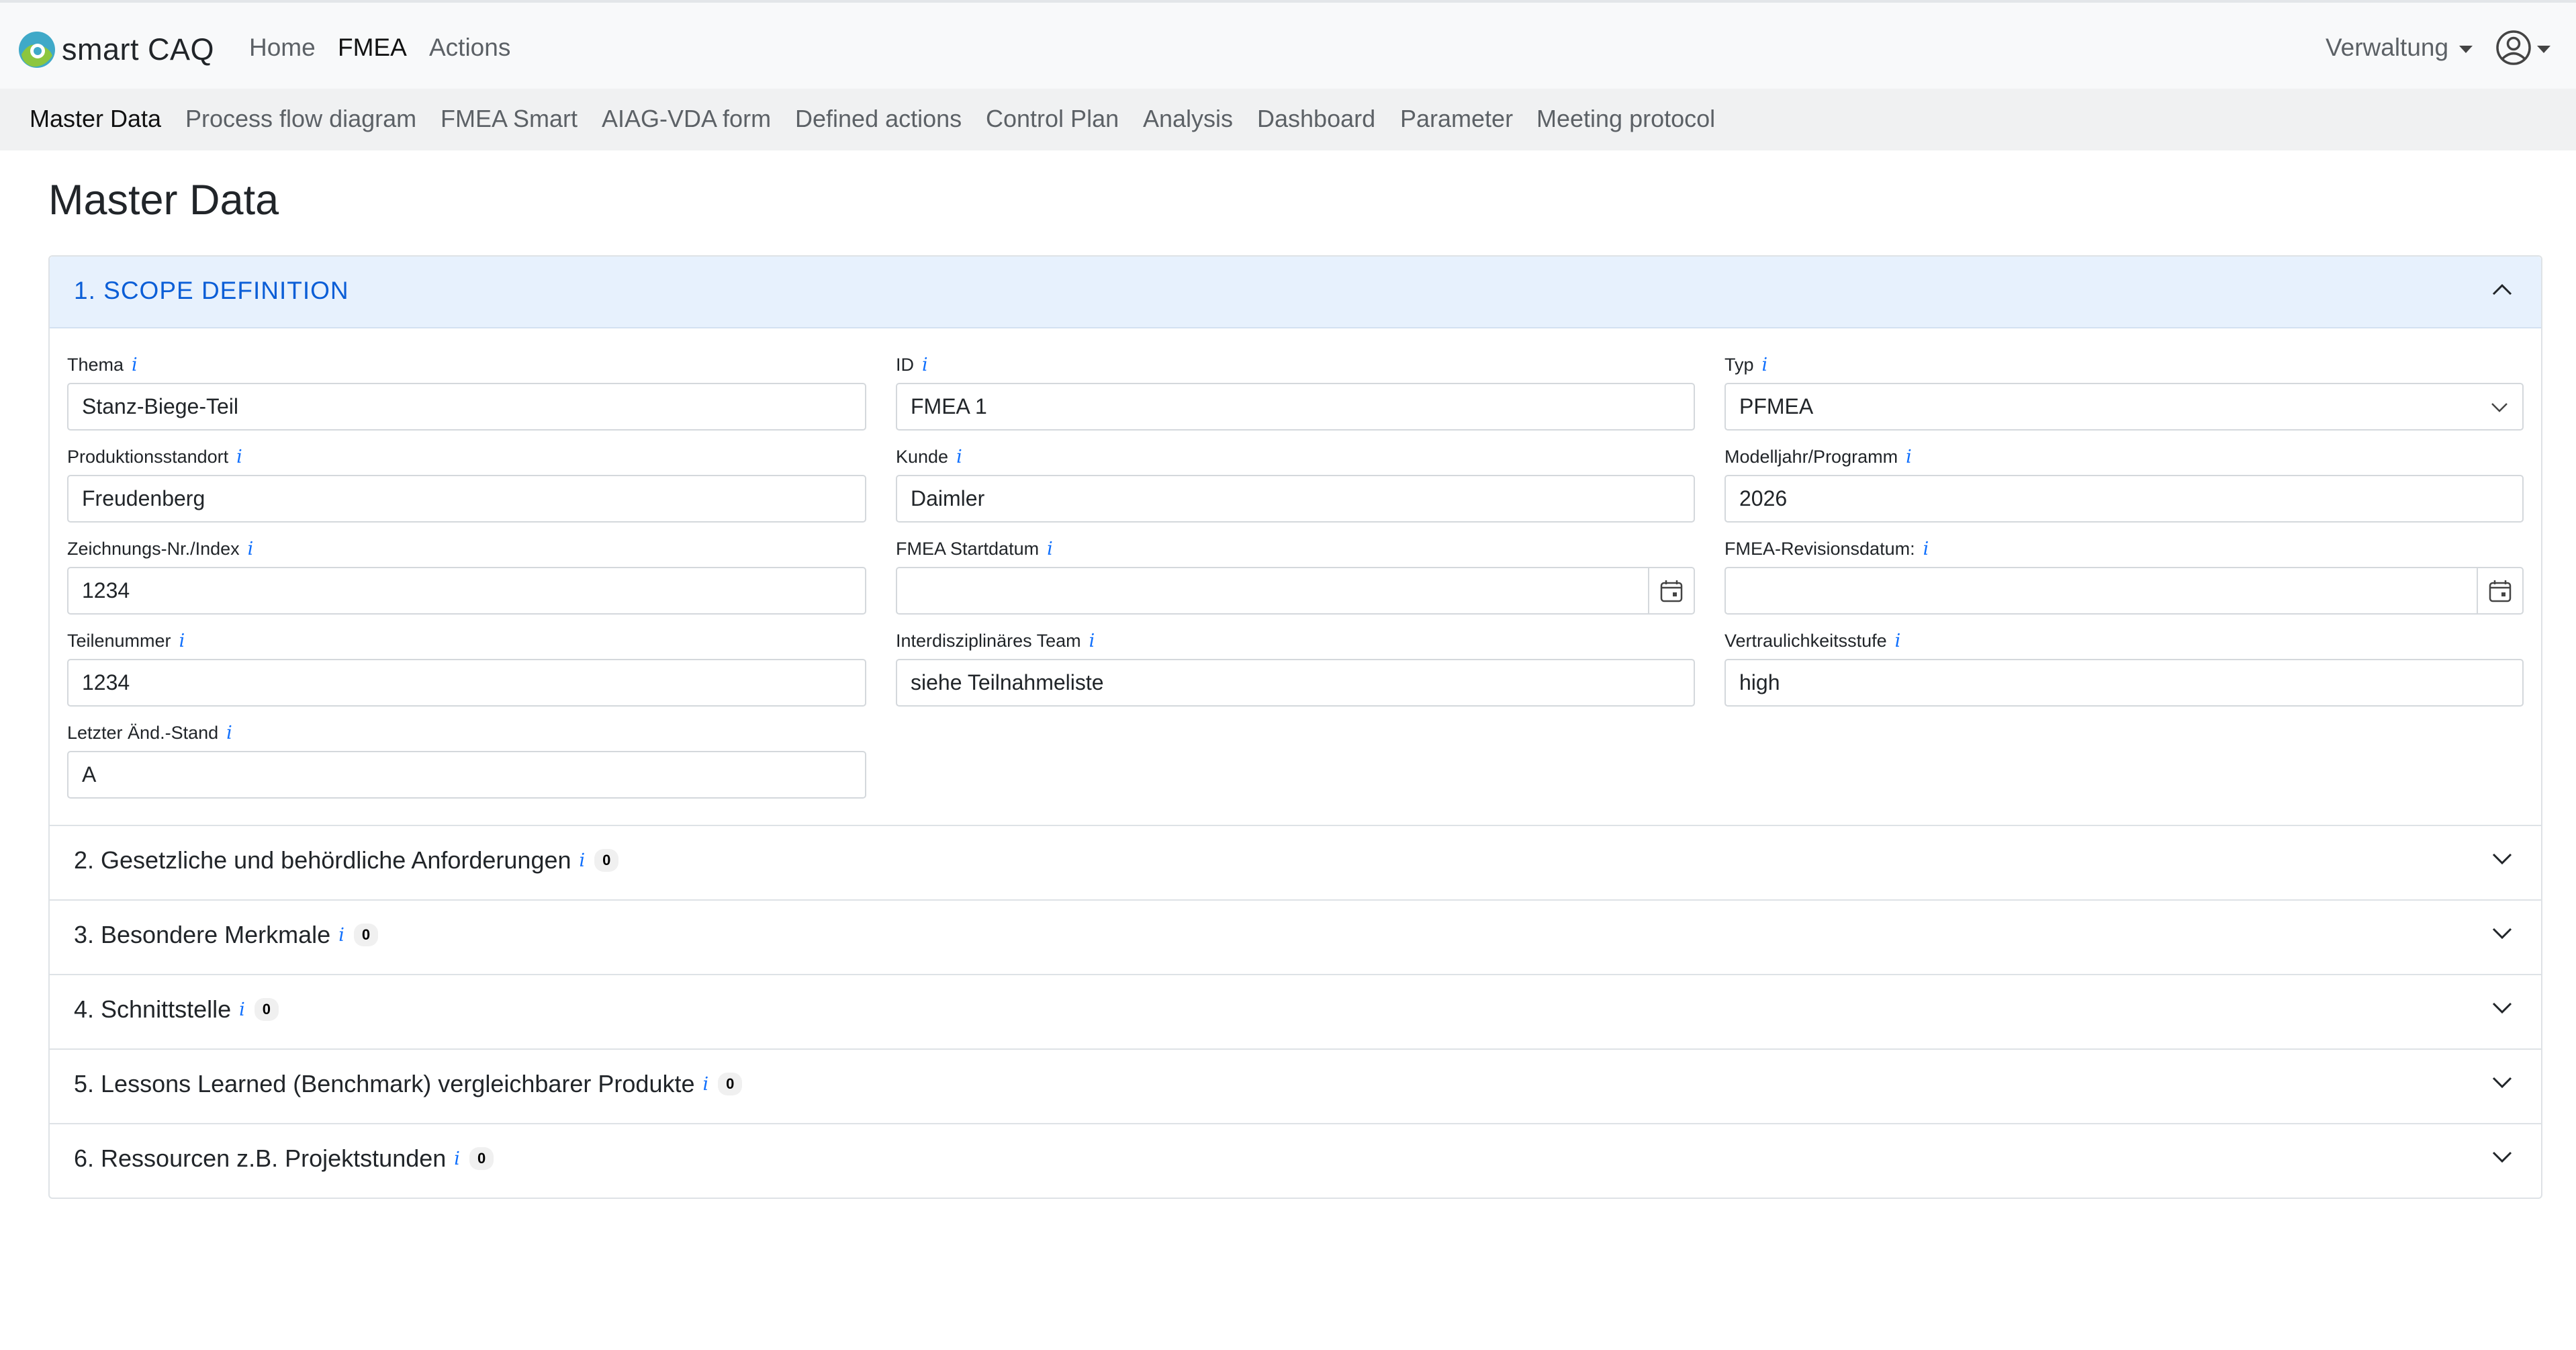  I want to click on typ-label: Typ i, so click(1746, 365).